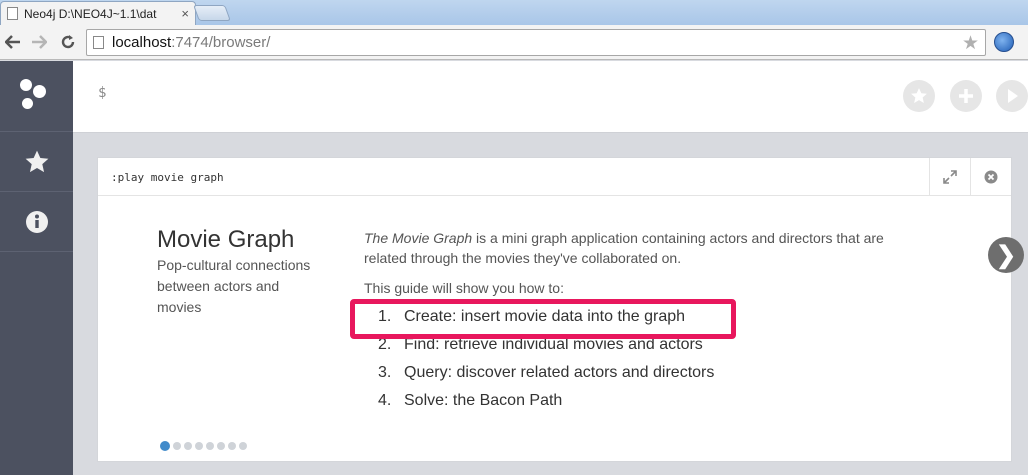 Image resolution: width=1028 pixels, height=475 pixels. Describe the element at coordinates (142, 42) in the screenshot. I see `url-host: localhost` at that location.